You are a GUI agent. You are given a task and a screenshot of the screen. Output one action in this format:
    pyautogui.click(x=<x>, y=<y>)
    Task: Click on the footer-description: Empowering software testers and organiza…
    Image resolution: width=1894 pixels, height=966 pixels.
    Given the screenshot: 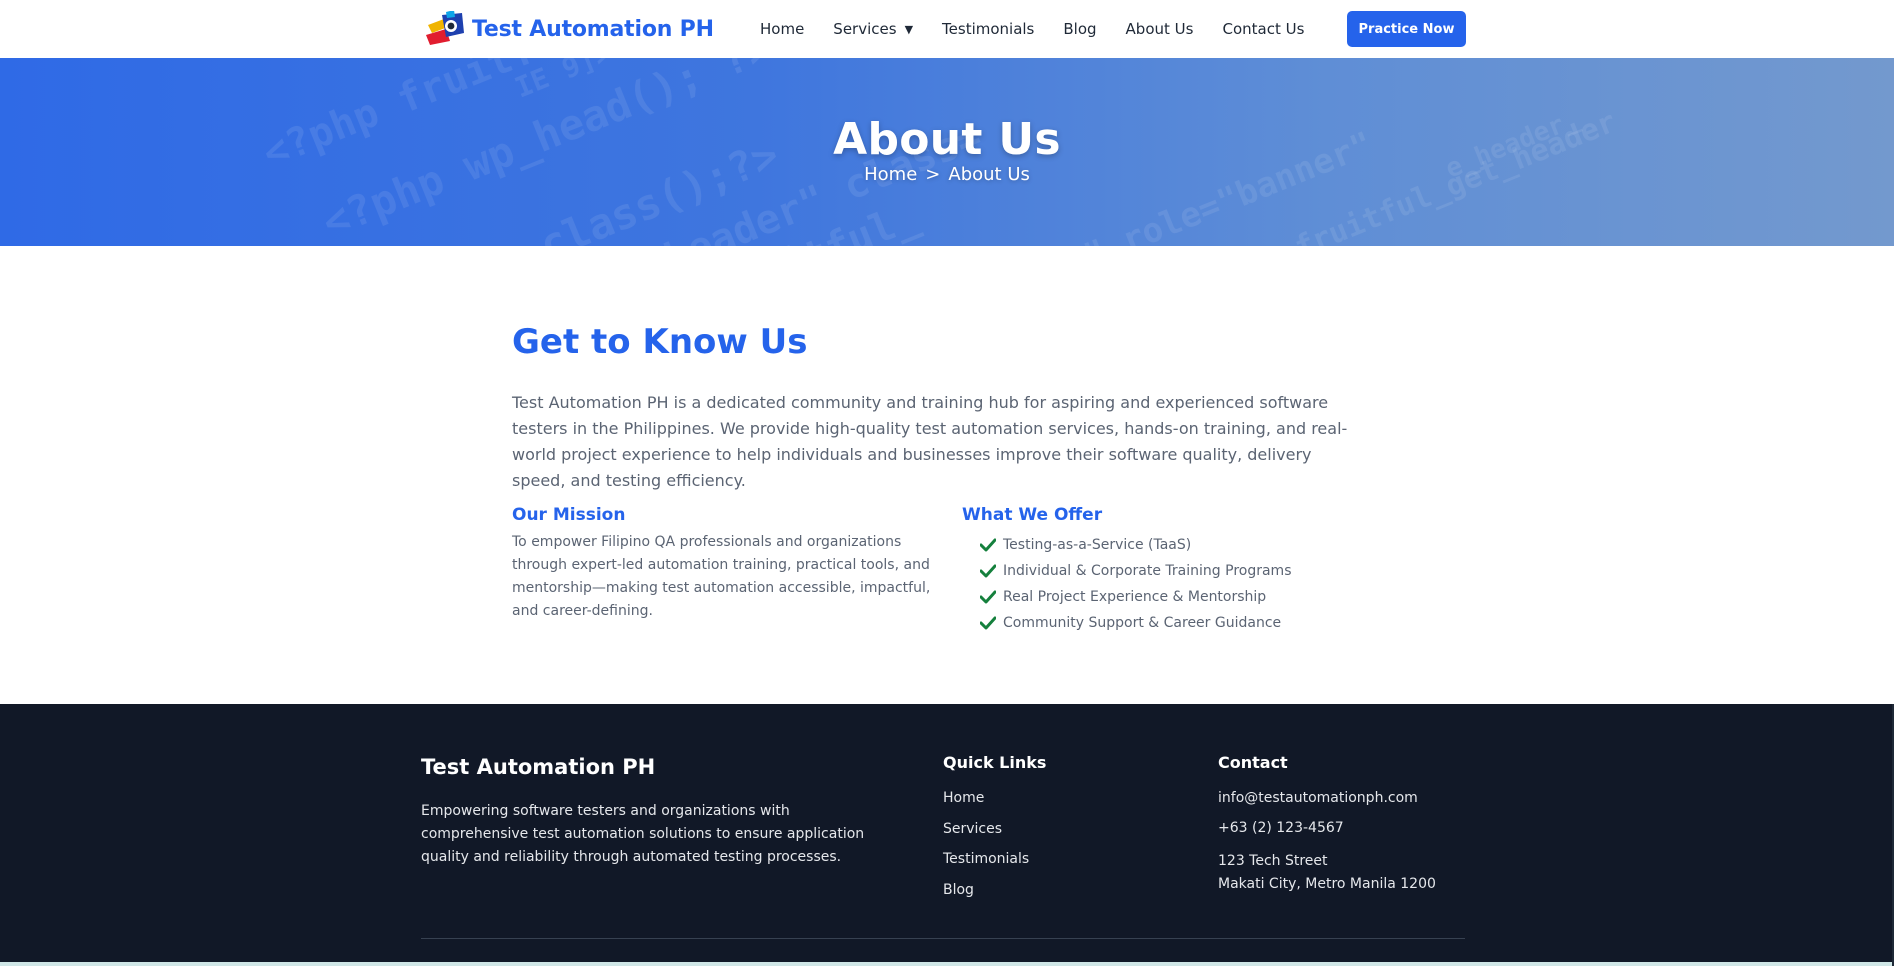 What is the action you would take?
    pyautogui.click(x=643, y=834)
    